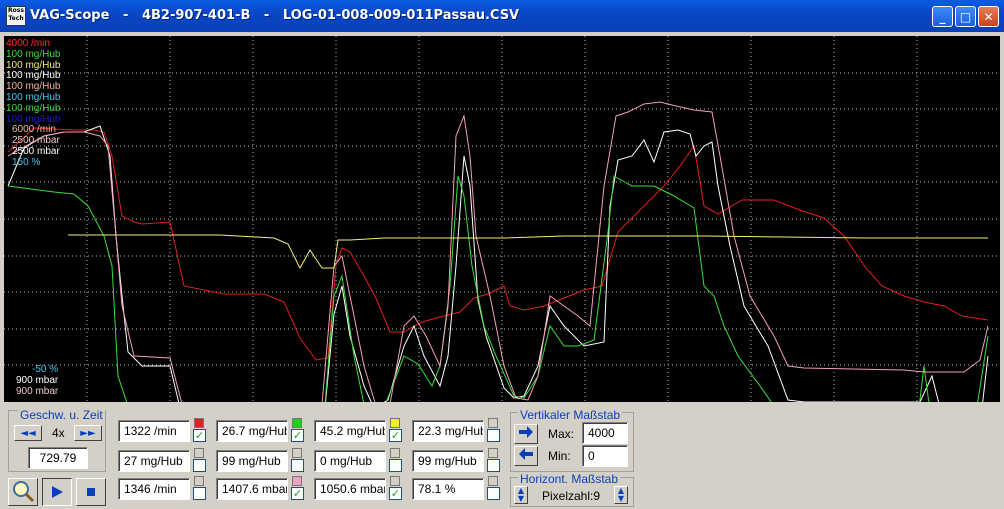 The image size is (1004, 509). Describe the element at coordinates (605, 433) in the screenshot. I see `scale-max-input: 4000` at that location.